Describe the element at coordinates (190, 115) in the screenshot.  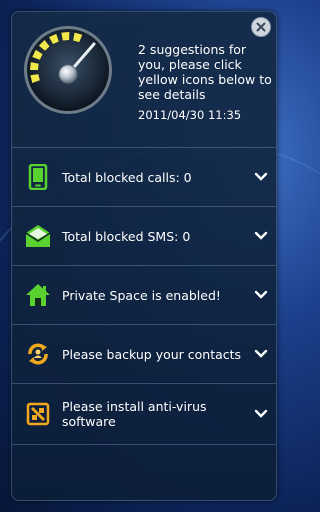
I see `timestamp: 2011/04/30 11:35` at that location.